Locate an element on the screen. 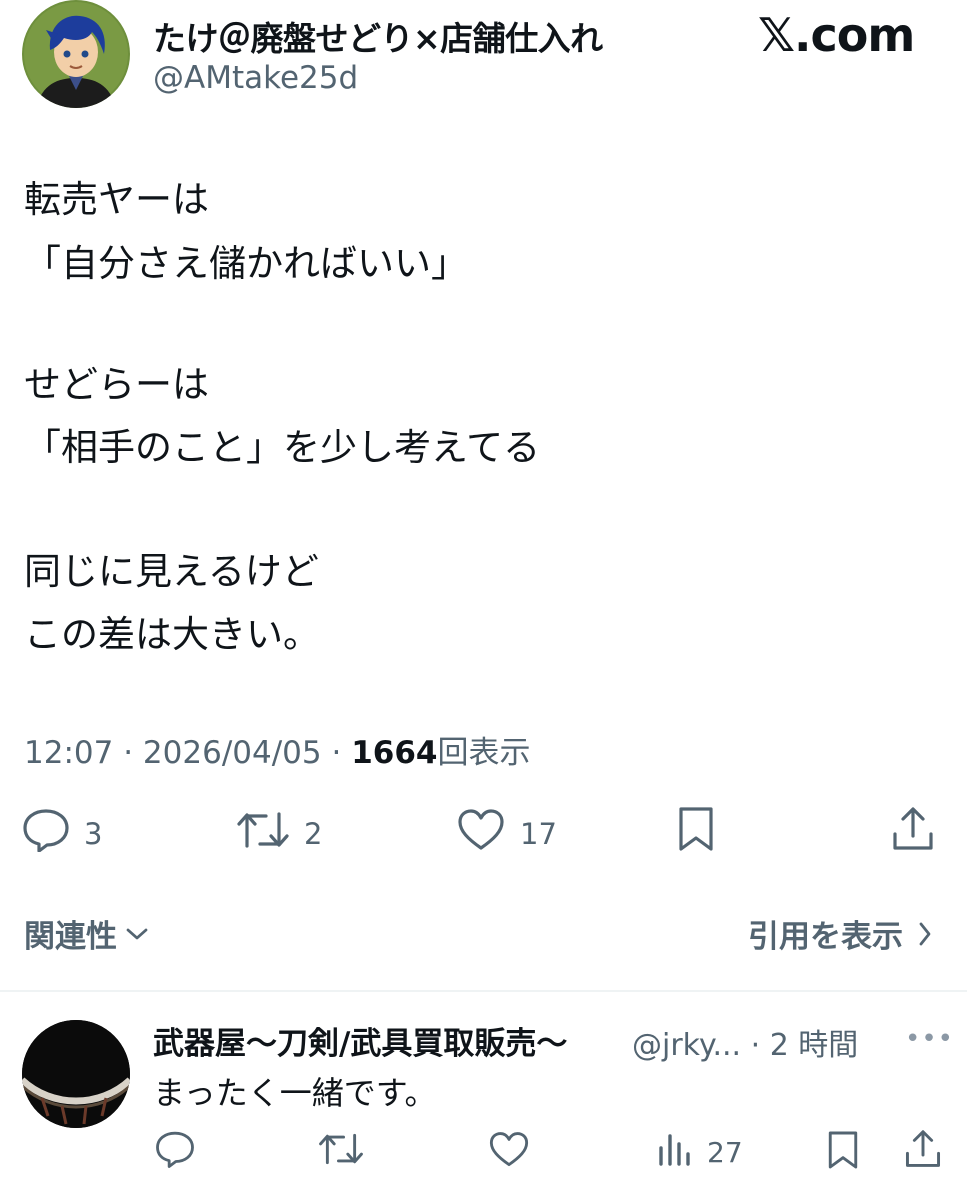 This screenshot has width=967, height=1200. retweet-count: 2 is located at coordinates (313, 833).